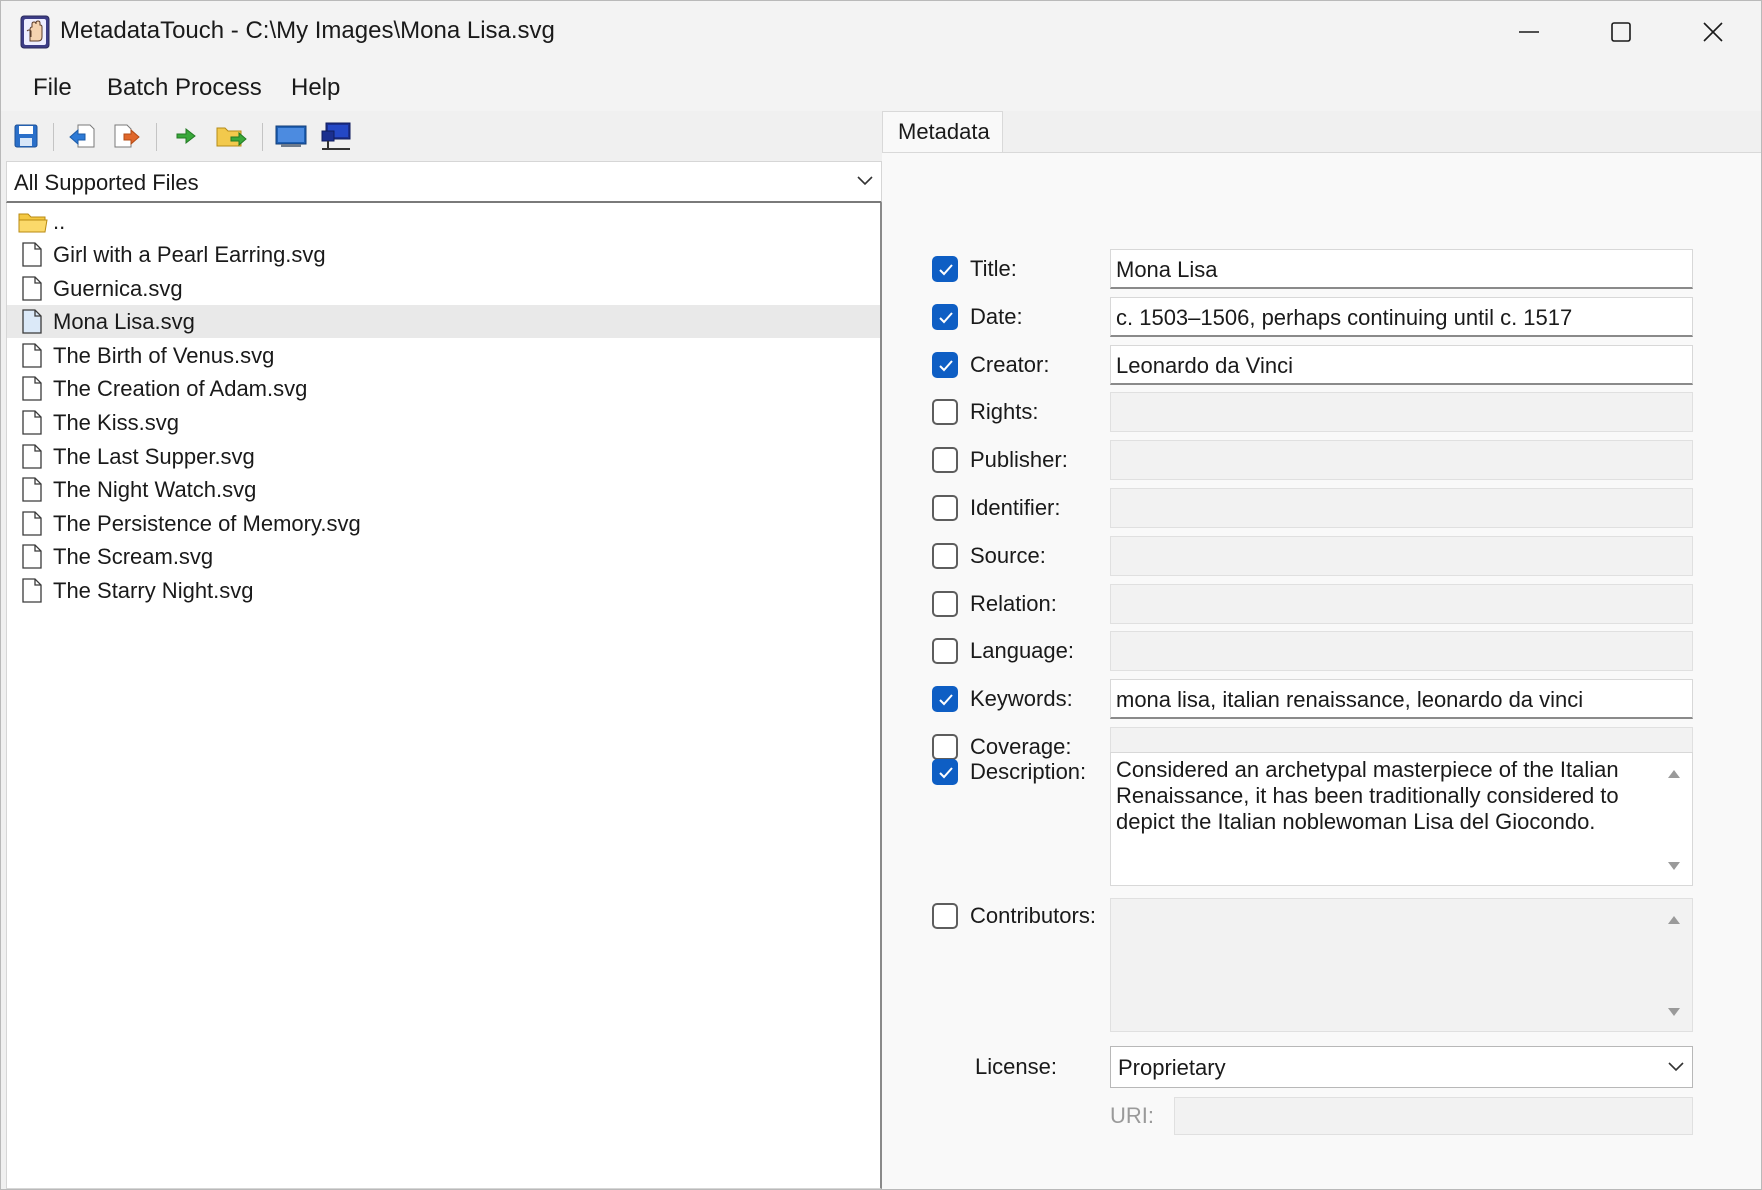 The height and width of the screenshot is (1190, 1762). I want to click on publisher-checkbox, so click(945, 460).